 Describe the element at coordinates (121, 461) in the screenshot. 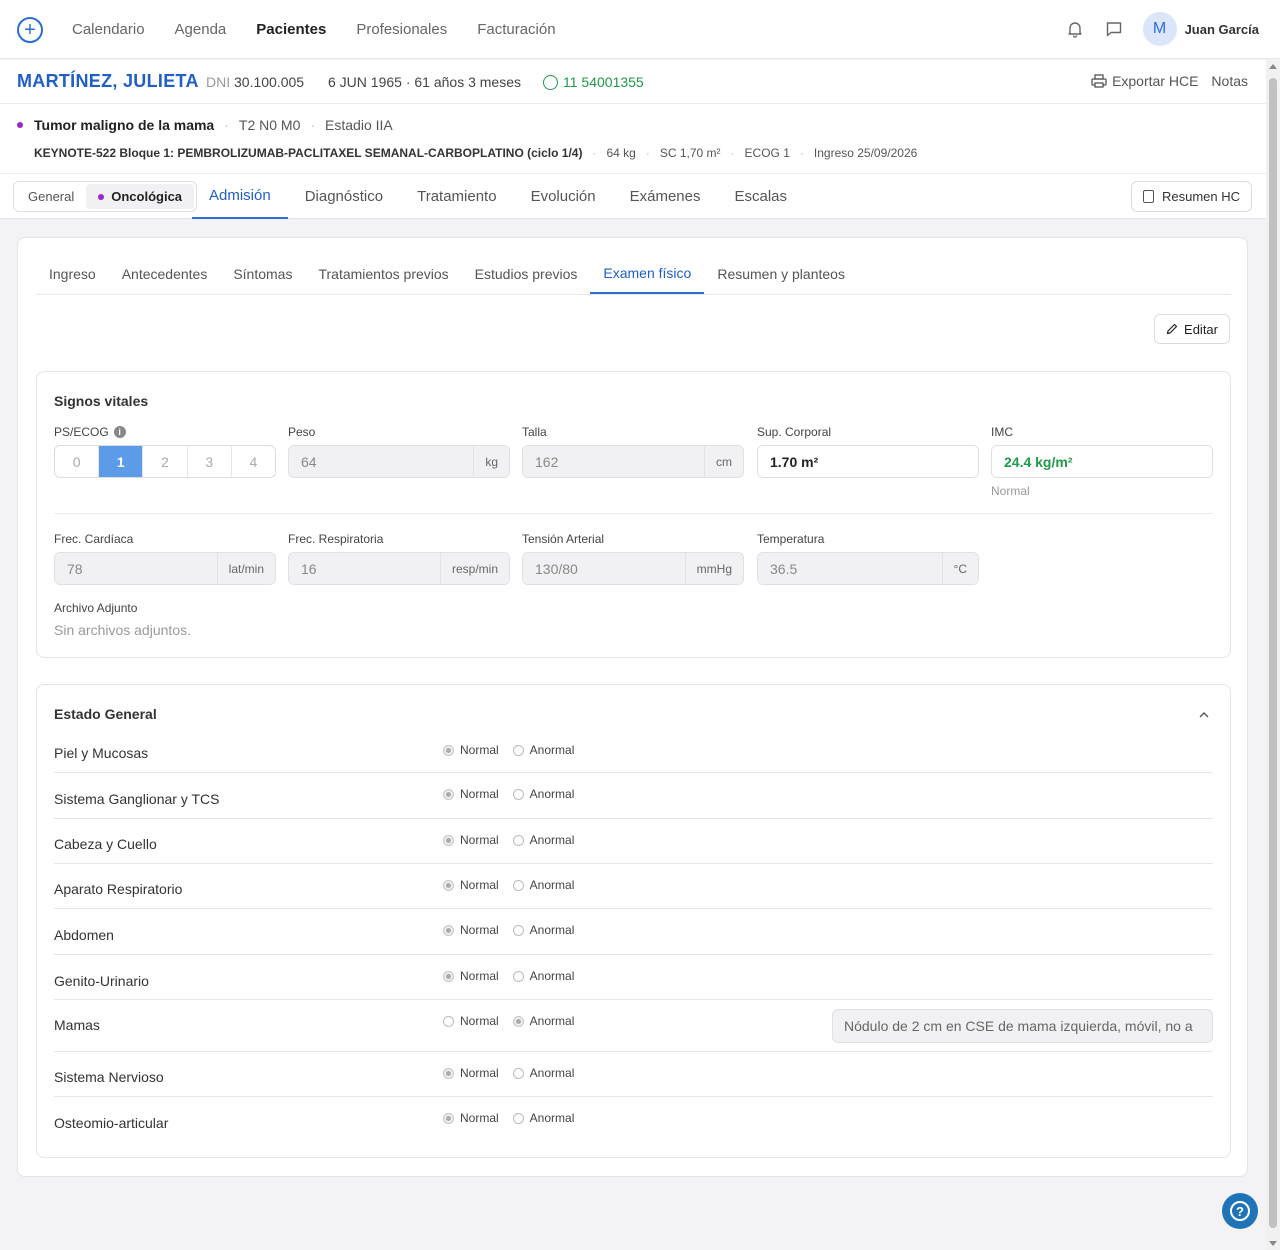

I see `ecog-option-1: 1` at that location.